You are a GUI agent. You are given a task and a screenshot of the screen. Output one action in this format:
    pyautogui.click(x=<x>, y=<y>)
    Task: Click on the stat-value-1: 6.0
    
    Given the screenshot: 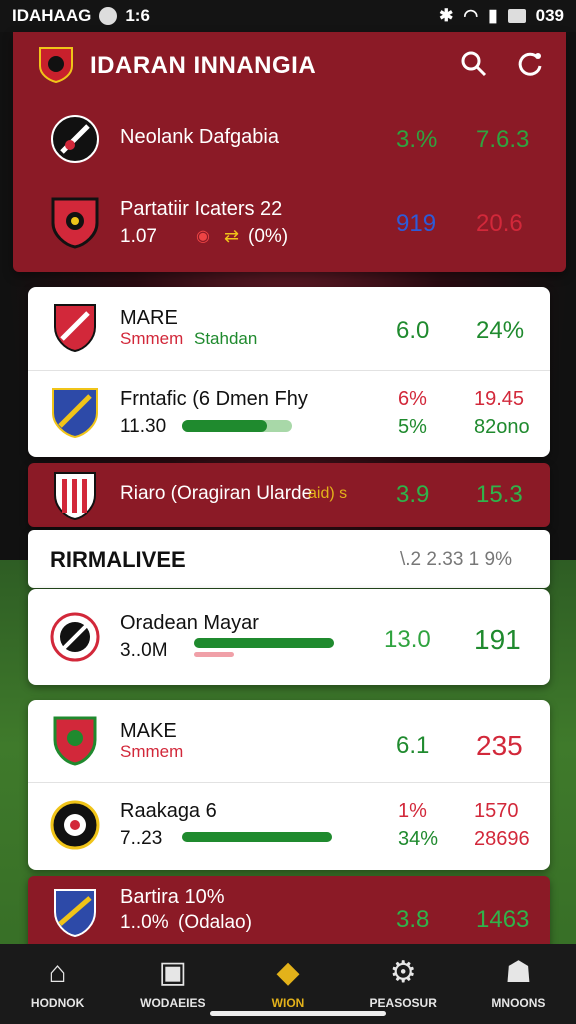 What is the action you would take?
    pyautogui.click(x=413, y=330)
    